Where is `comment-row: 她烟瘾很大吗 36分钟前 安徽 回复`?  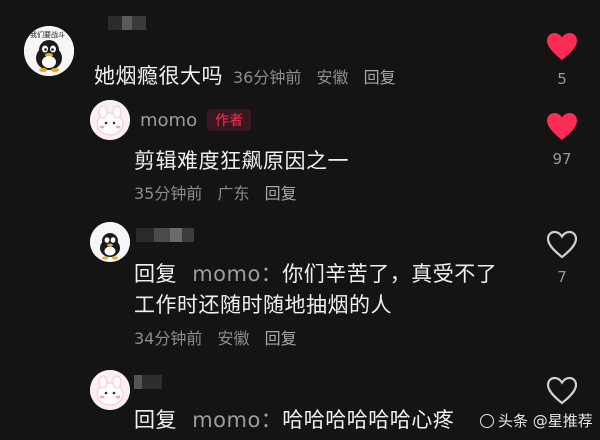
comment-row: 她烟瘾很大吗 36分钟前 安徽 回复 is located at coordinates (250, 75).